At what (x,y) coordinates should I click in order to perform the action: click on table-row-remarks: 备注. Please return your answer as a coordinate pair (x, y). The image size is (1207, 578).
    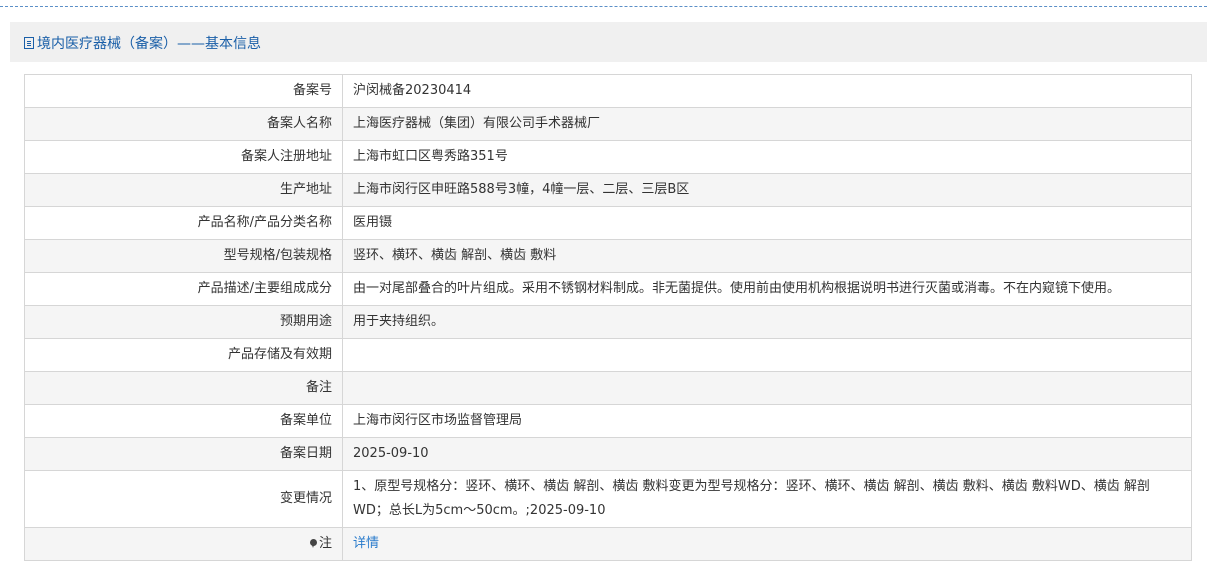
    Looking at the image, I should click on (608, 388).